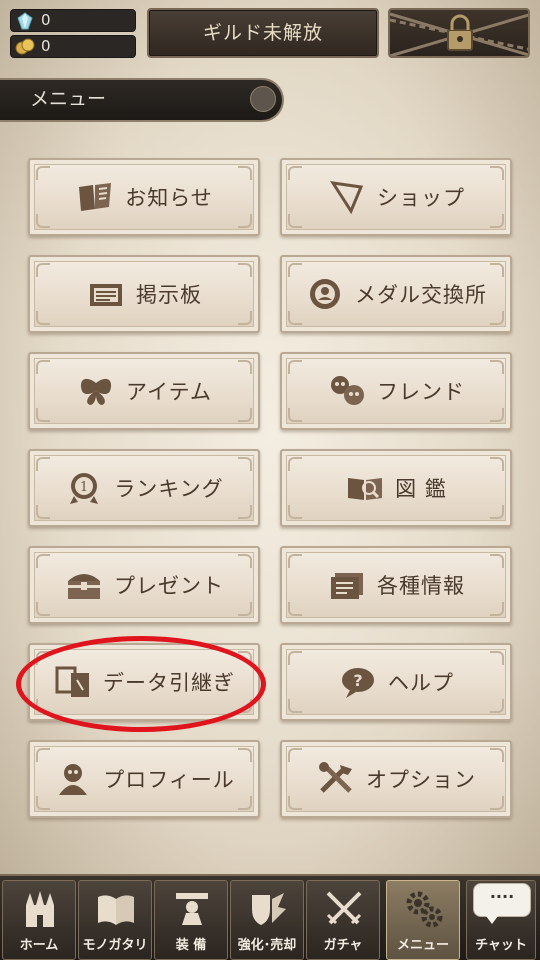  What do you see at coordinates (365, 489) in the screenshot?
I see `encyclopedia-icon` at bounding box center [365, 489].